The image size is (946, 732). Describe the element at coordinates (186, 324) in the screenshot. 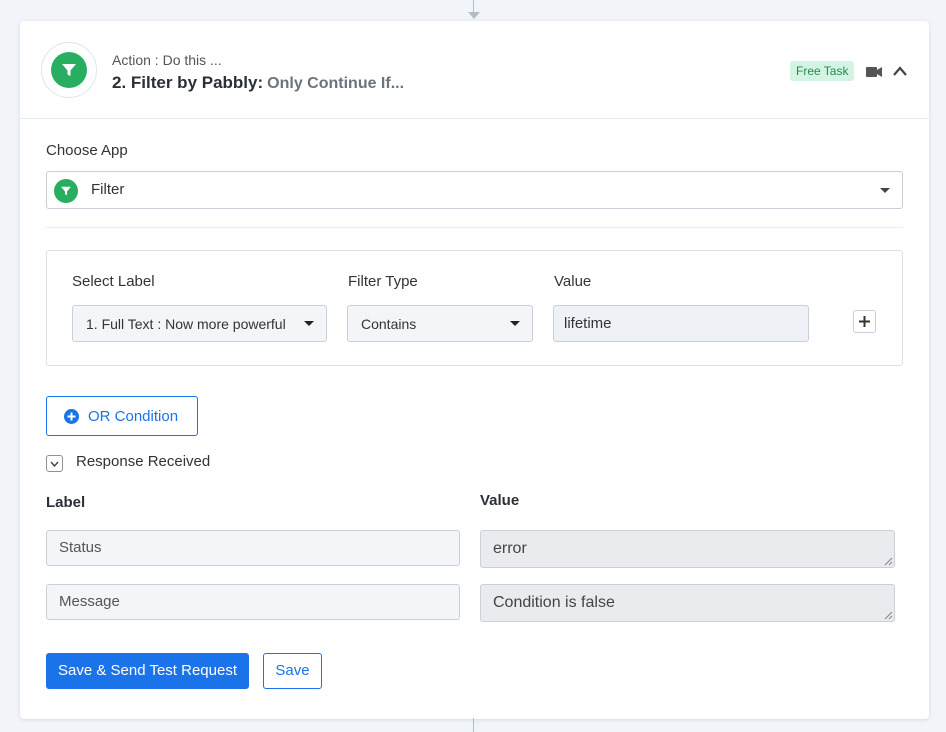

I see `select-label-value: 1. Full Text : Now more powerful` at that location.